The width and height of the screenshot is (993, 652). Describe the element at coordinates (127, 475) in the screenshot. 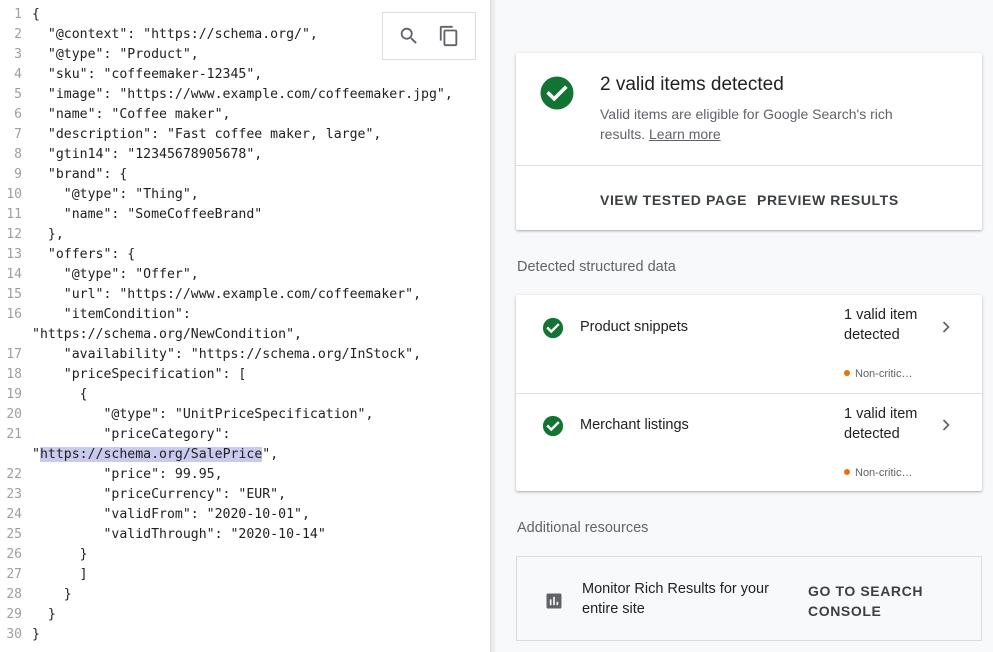

I see `code-text: "price": 99.95,` at that location.